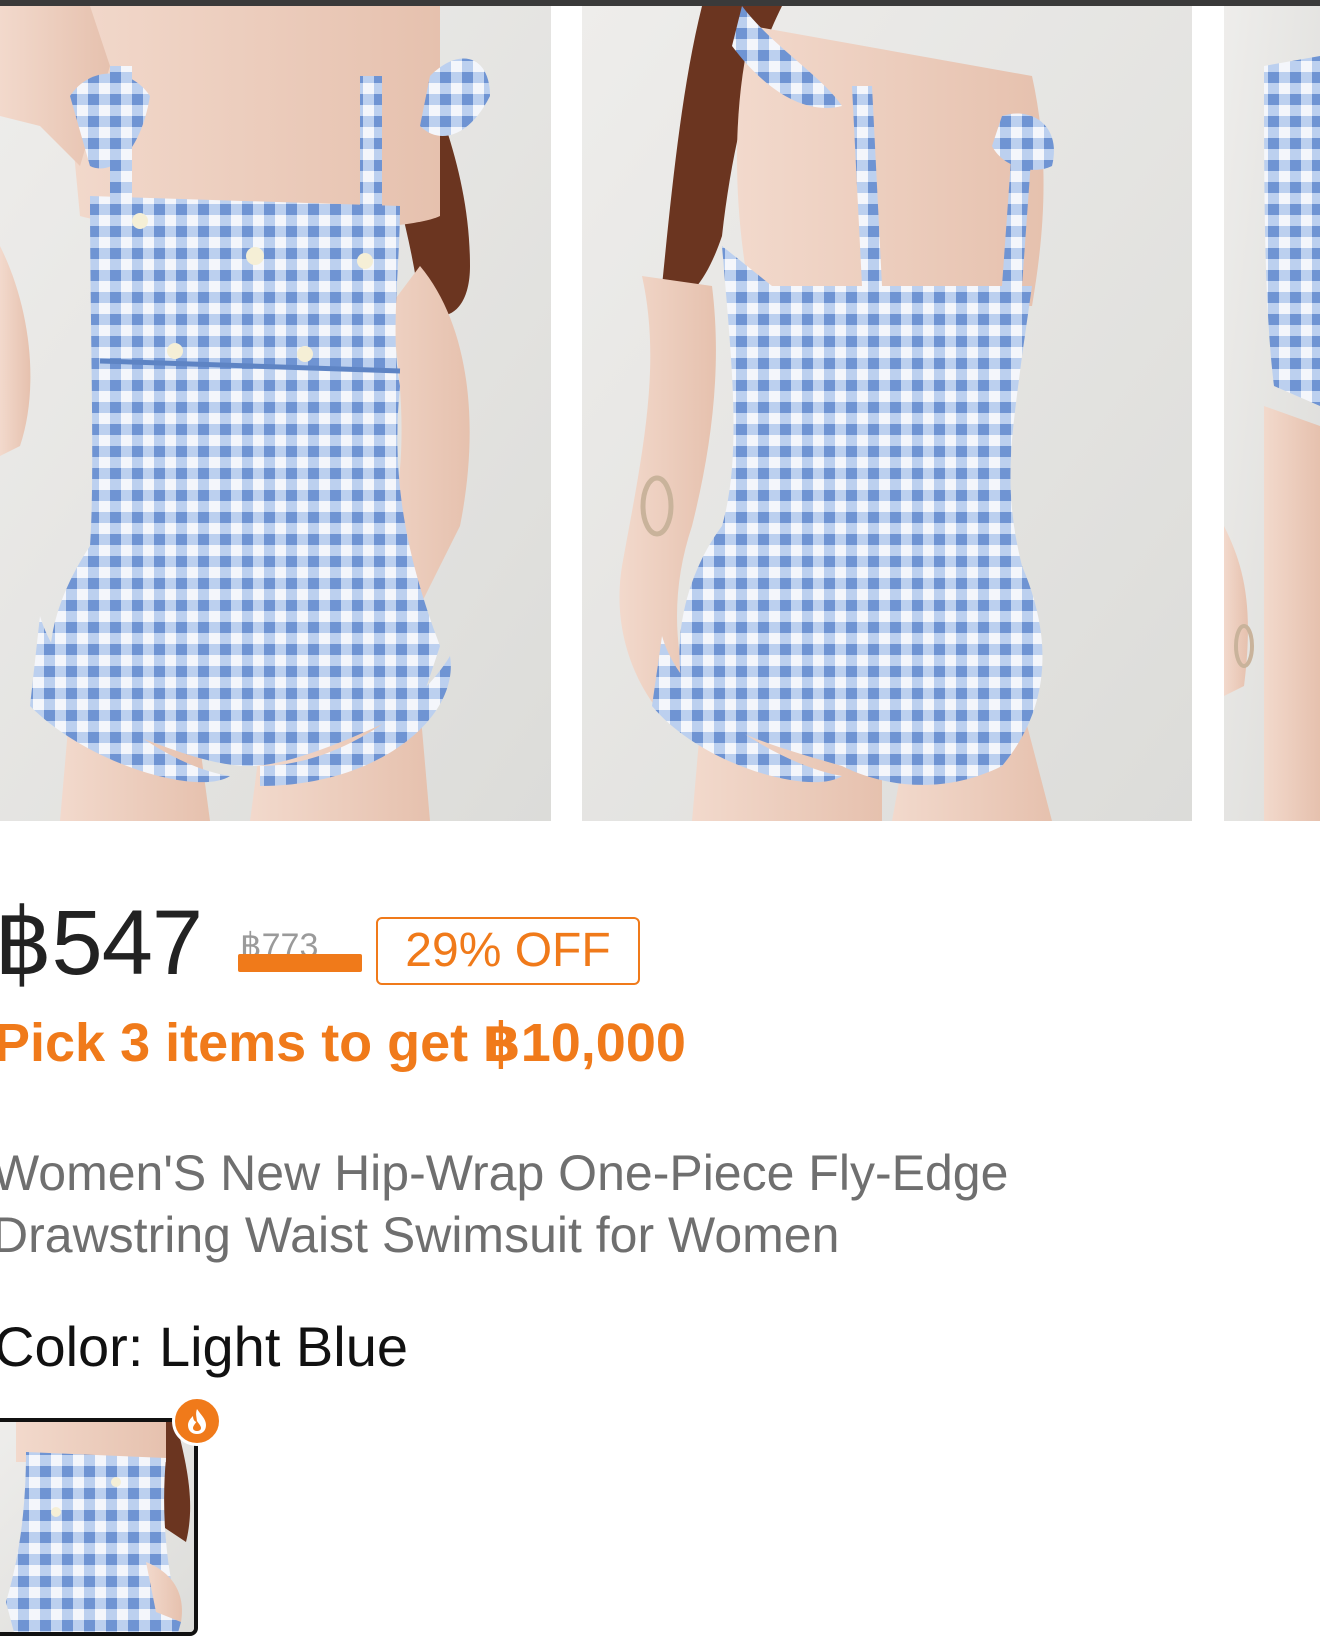  Describe the element at coordinates (204, 1346) in the screenshot. I see `color-label: Color: Light Blue` at that location.